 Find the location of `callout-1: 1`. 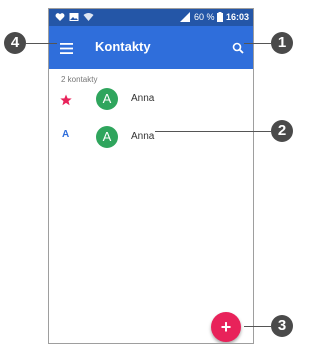

callout-1: 1 is located at coordinates (282, 43).